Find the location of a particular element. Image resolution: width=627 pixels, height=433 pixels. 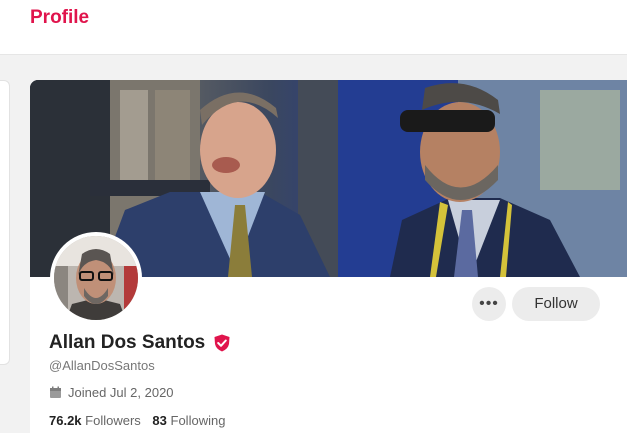

profile-display-name: Allan Dos Santos is located at coordinates (140, 343).